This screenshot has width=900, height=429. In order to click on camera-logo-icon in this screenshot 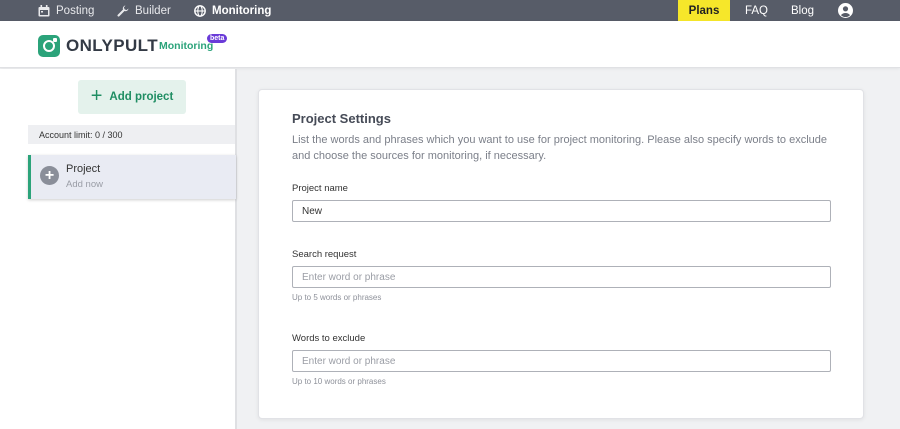, I will do `click(49, 46)`.